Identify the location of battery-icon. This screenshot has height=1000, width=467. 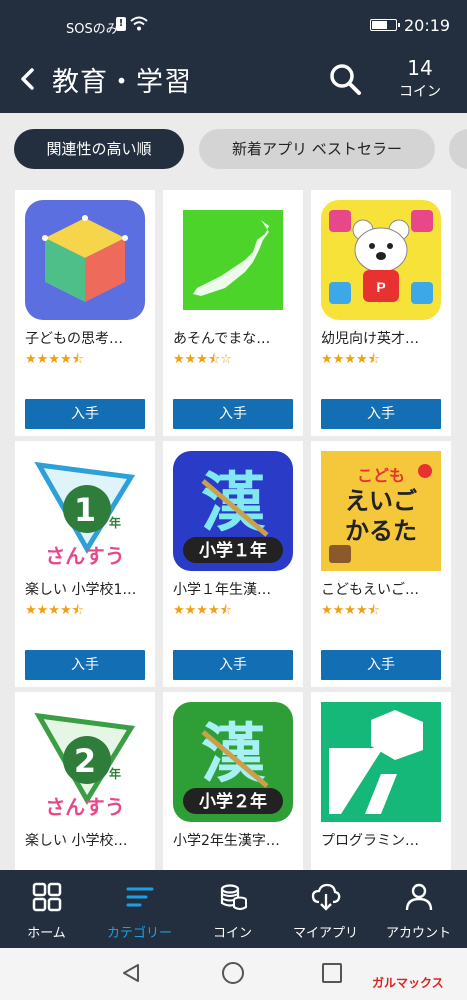
(385, 25).